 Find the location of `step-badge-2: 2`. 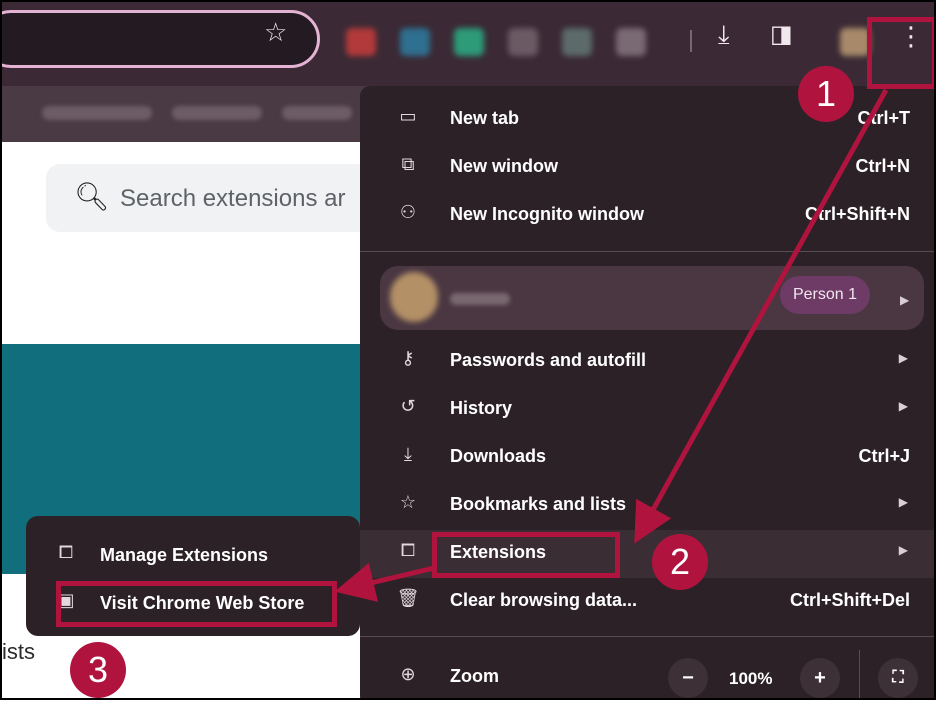

step-badge-2: 2 is located at coordinates (680, 562).